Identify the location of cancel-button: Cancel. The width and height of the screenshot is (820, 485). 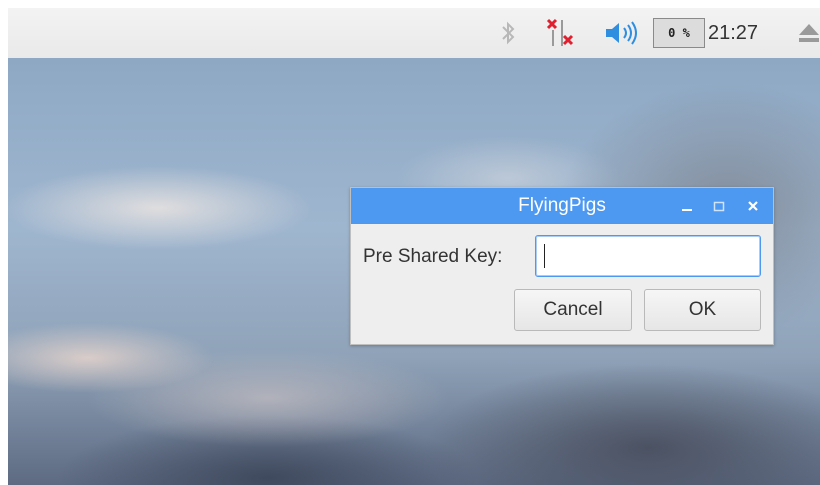
(573, 310).